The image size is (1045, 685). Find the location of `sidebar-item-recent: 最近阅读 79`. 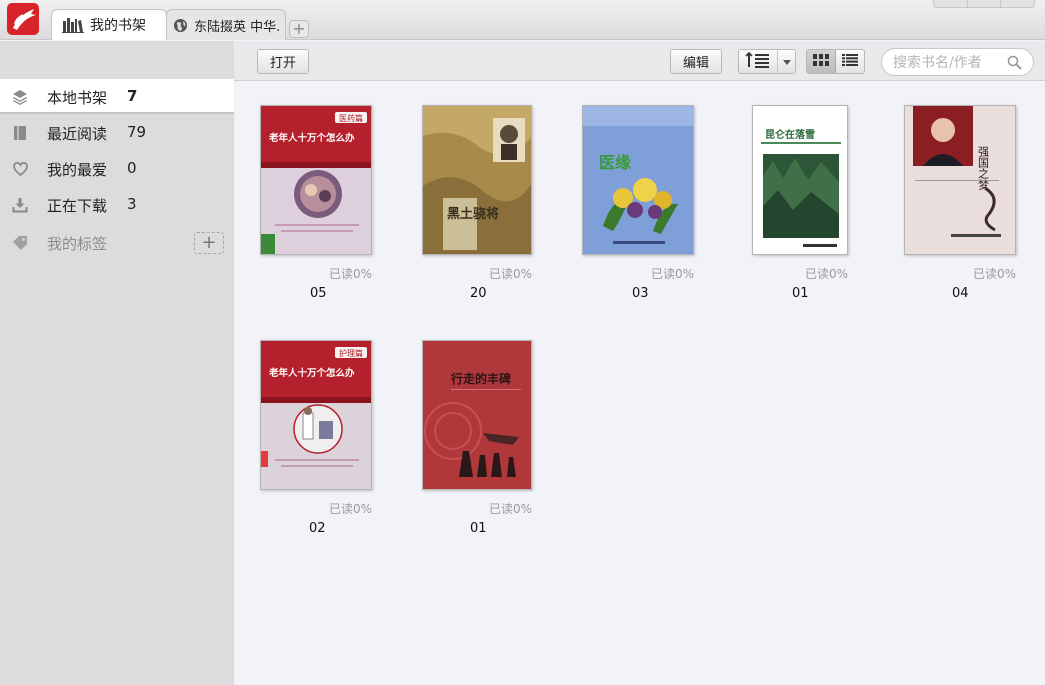

sidebar-item-recent: 最近阅读 79 is located at coordinates (117, 132).